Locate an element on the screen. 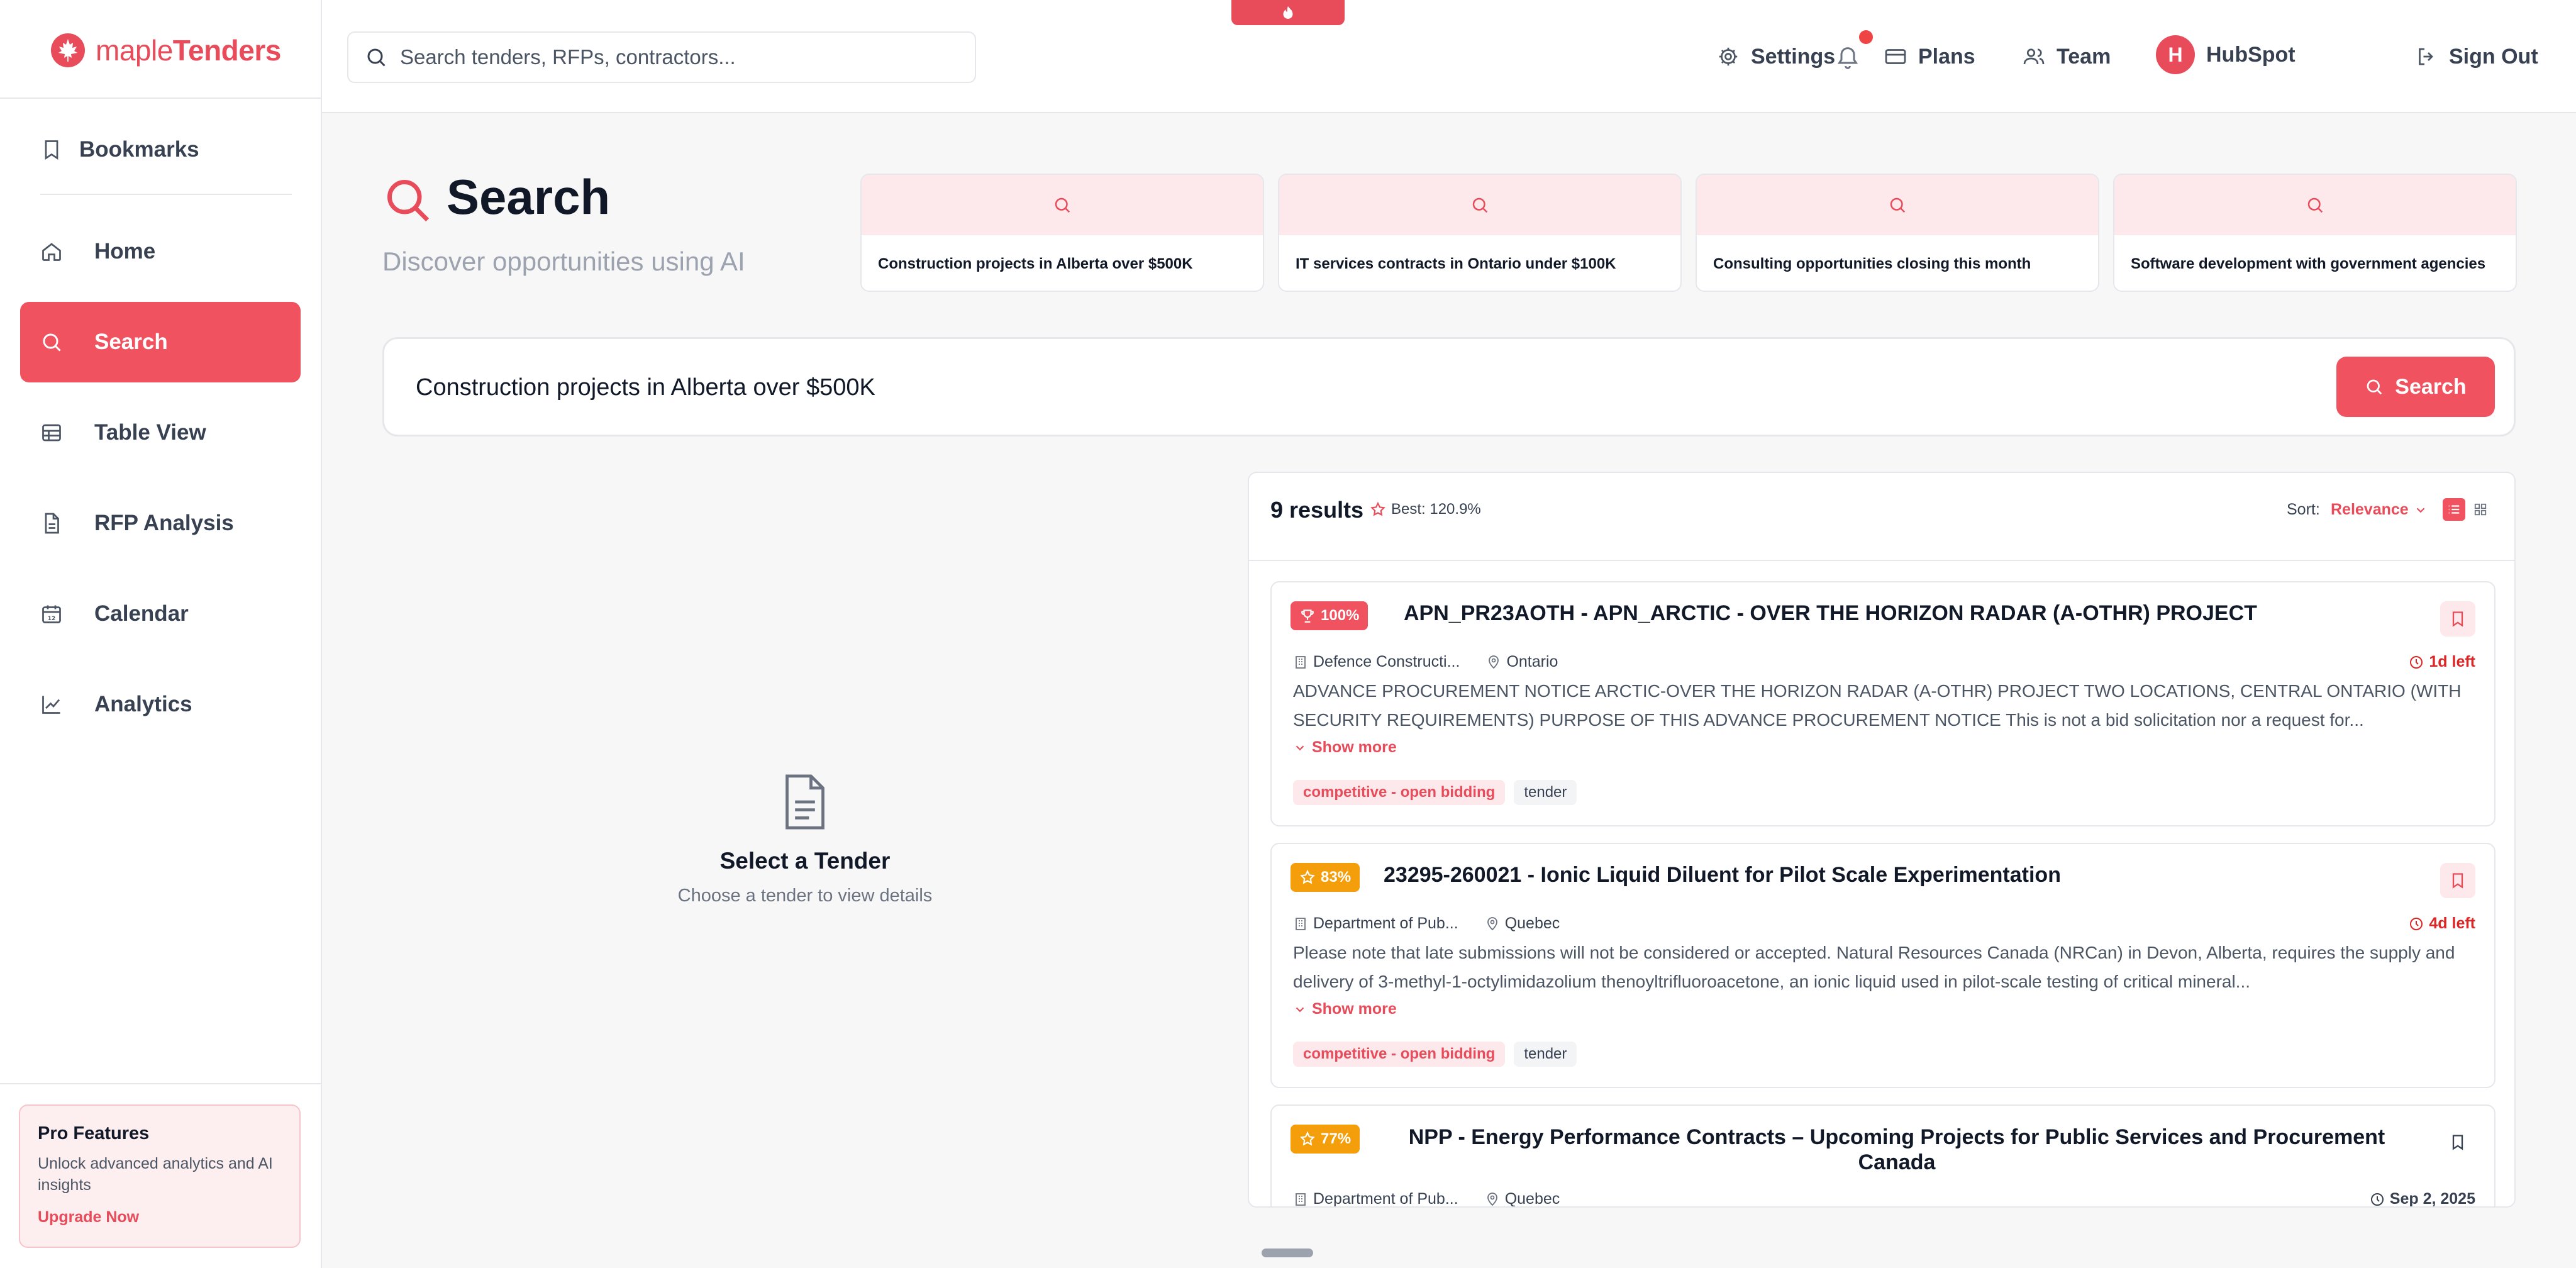  document-icon is located at coordinates (52, 523).